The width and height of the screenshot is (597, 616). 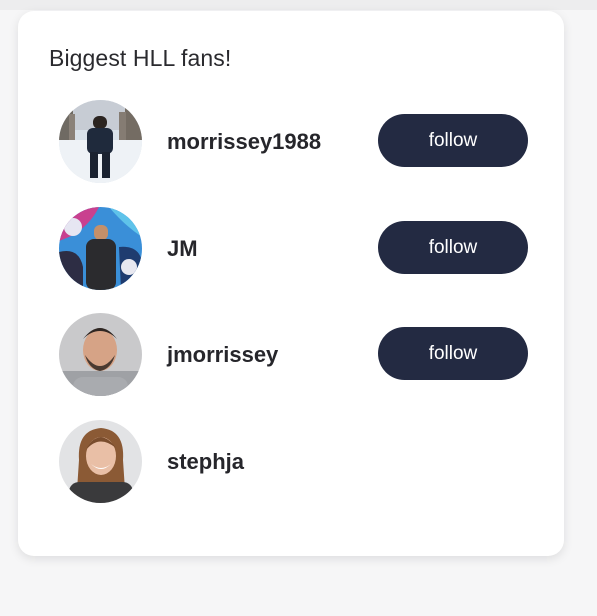 I want to click on user-row: morrissey1988 follow, so click(x=294, y=142).